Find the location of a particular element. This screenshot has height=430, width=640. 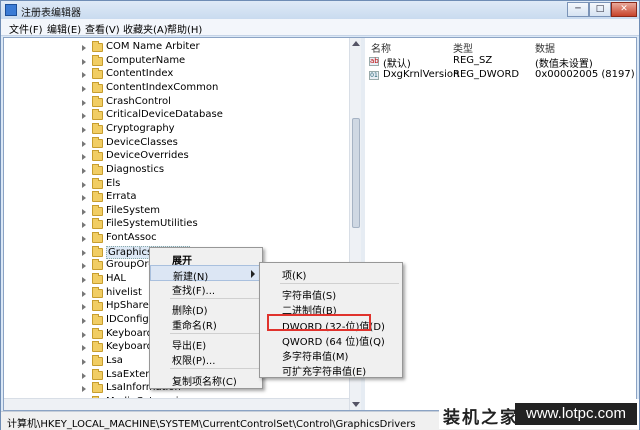

menu-item-new: 新建(N) is located at coordinates (206, 274).